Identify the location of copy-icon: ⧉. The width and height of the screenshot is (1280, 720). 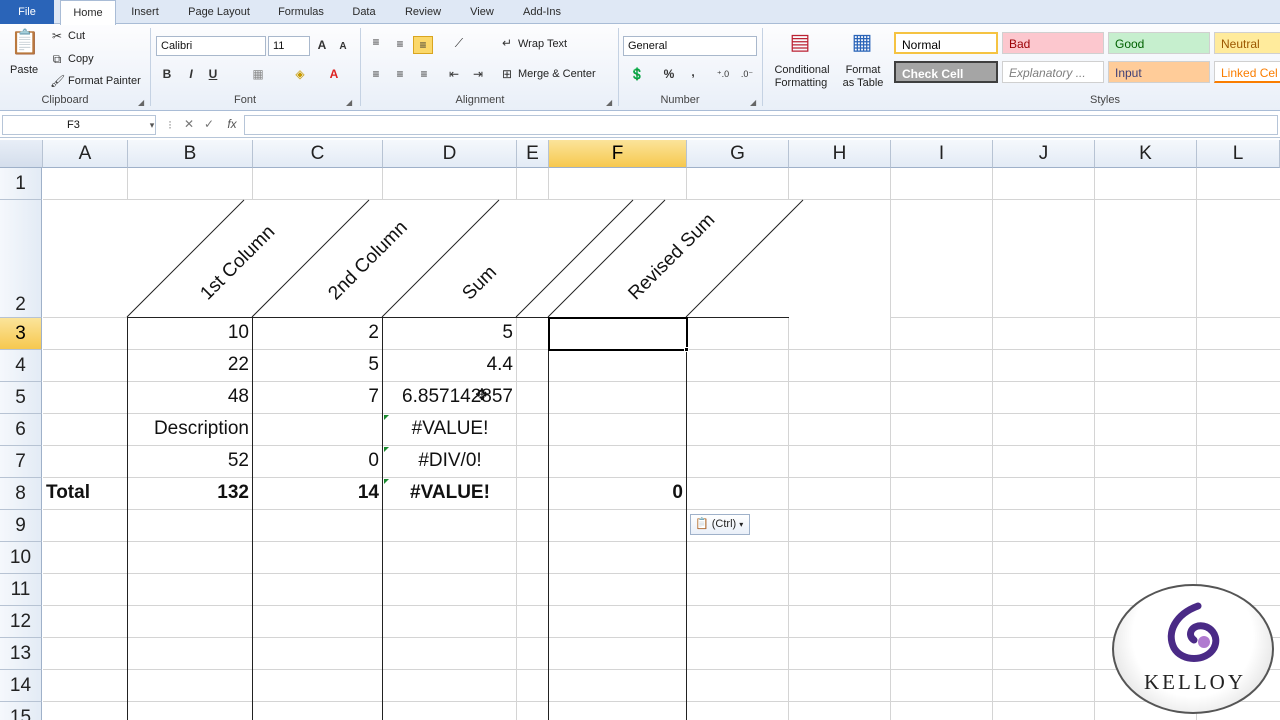
(57, 59).